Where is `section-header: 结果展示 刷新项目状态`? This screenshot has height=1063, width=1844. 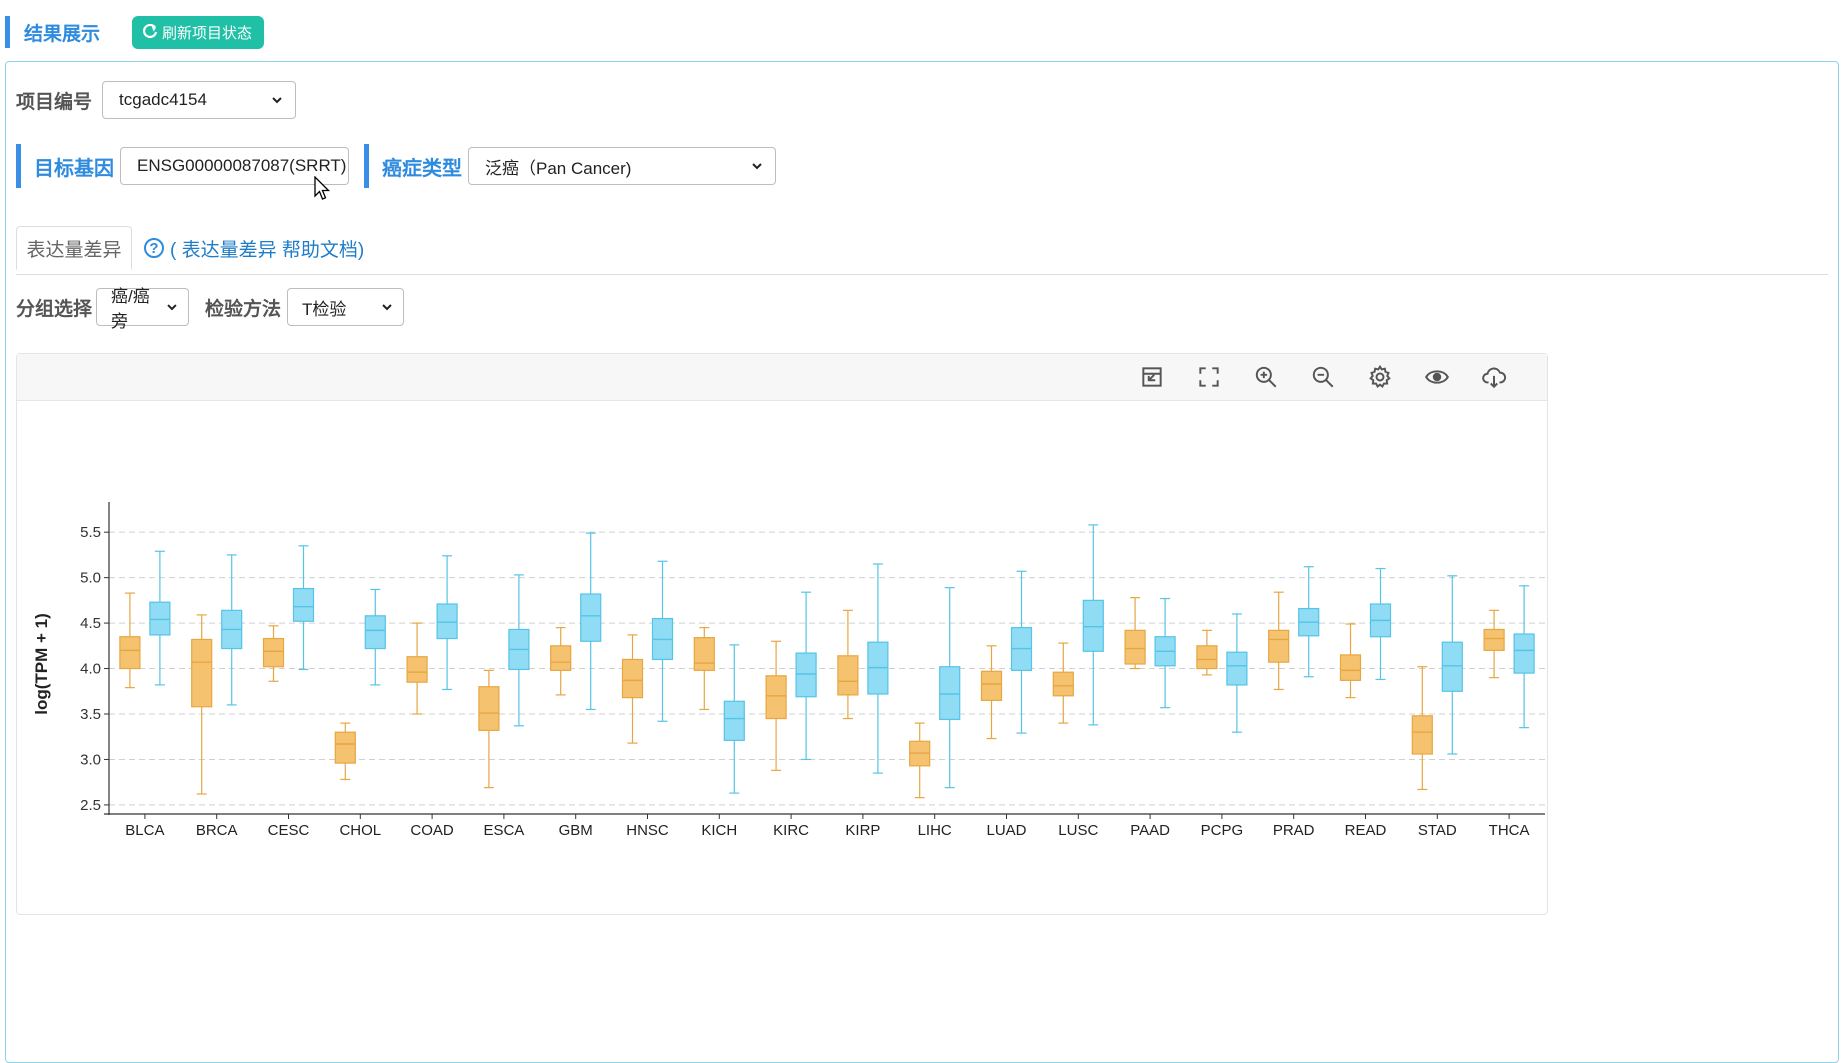
section-header: 结果展示 刷新项目状态 is located at coordinates (135, 32).